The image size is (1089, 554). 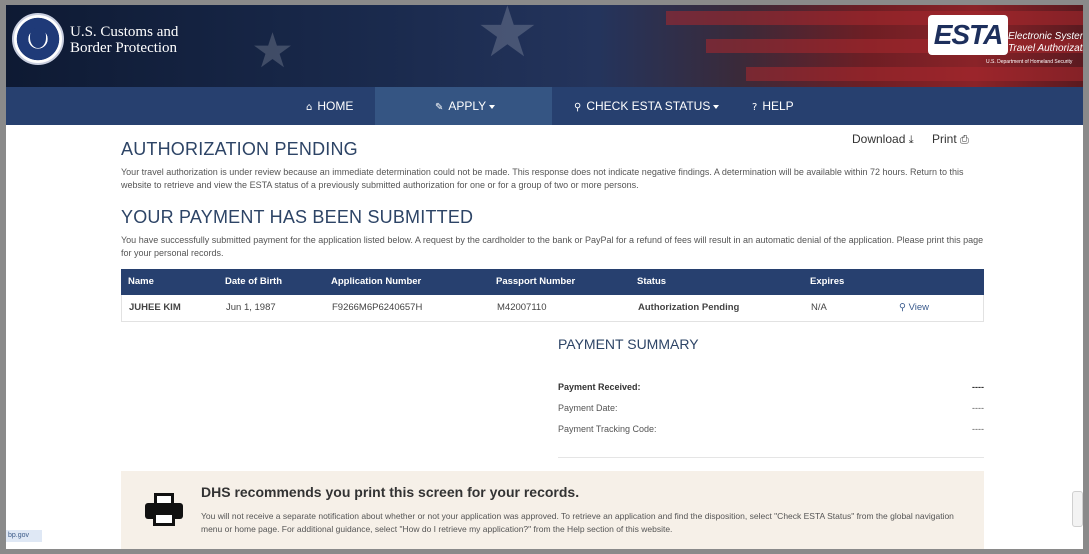 I want to click on payment-submitted-title: YOUR PAYMENT HAS BEEN SUBMITTED, so click(x=297, y=217).